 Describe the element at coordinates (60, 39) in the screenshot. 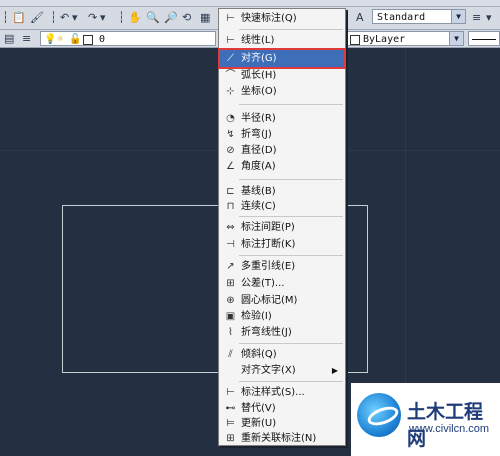

I see `sun-icon: ☼` at that location.